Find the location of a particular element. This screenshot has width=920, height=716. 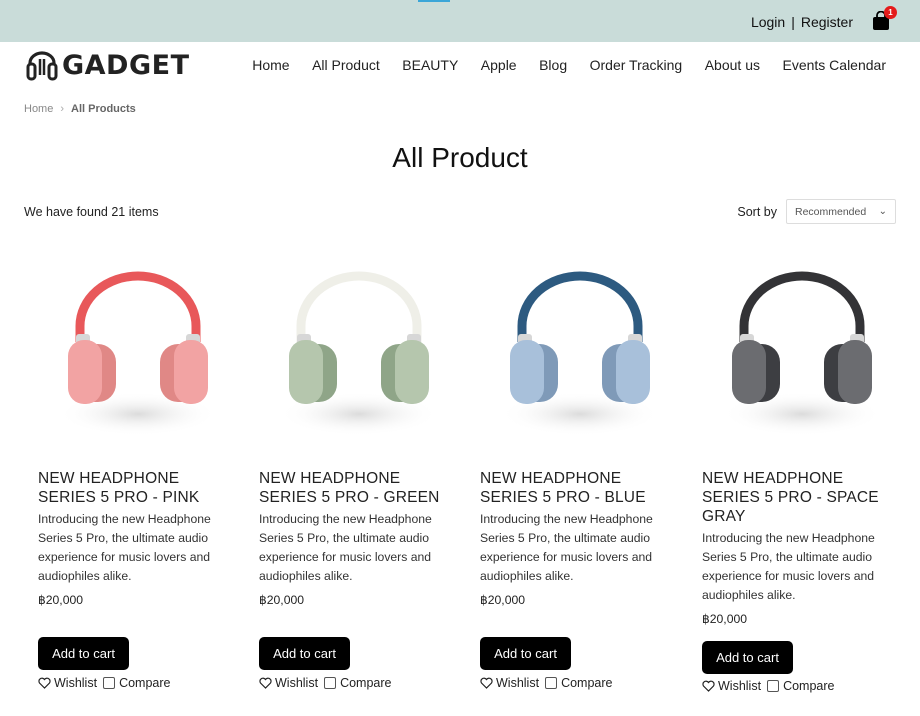

nav-home: Home is located at coordinates (270, 65).